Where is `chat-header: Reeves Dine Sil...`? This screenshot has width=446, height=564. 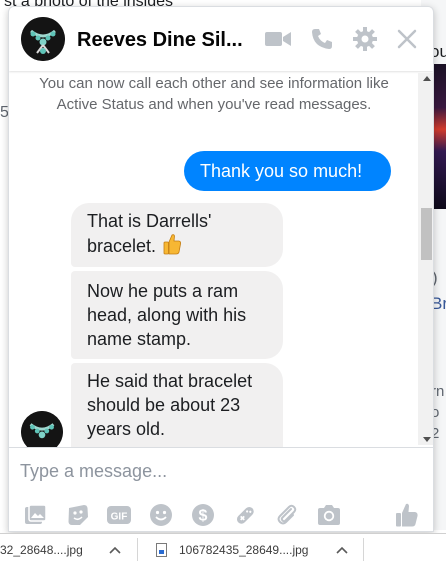 chat-header: Reeves Dine Sil... is located at coordinates (221, 39).